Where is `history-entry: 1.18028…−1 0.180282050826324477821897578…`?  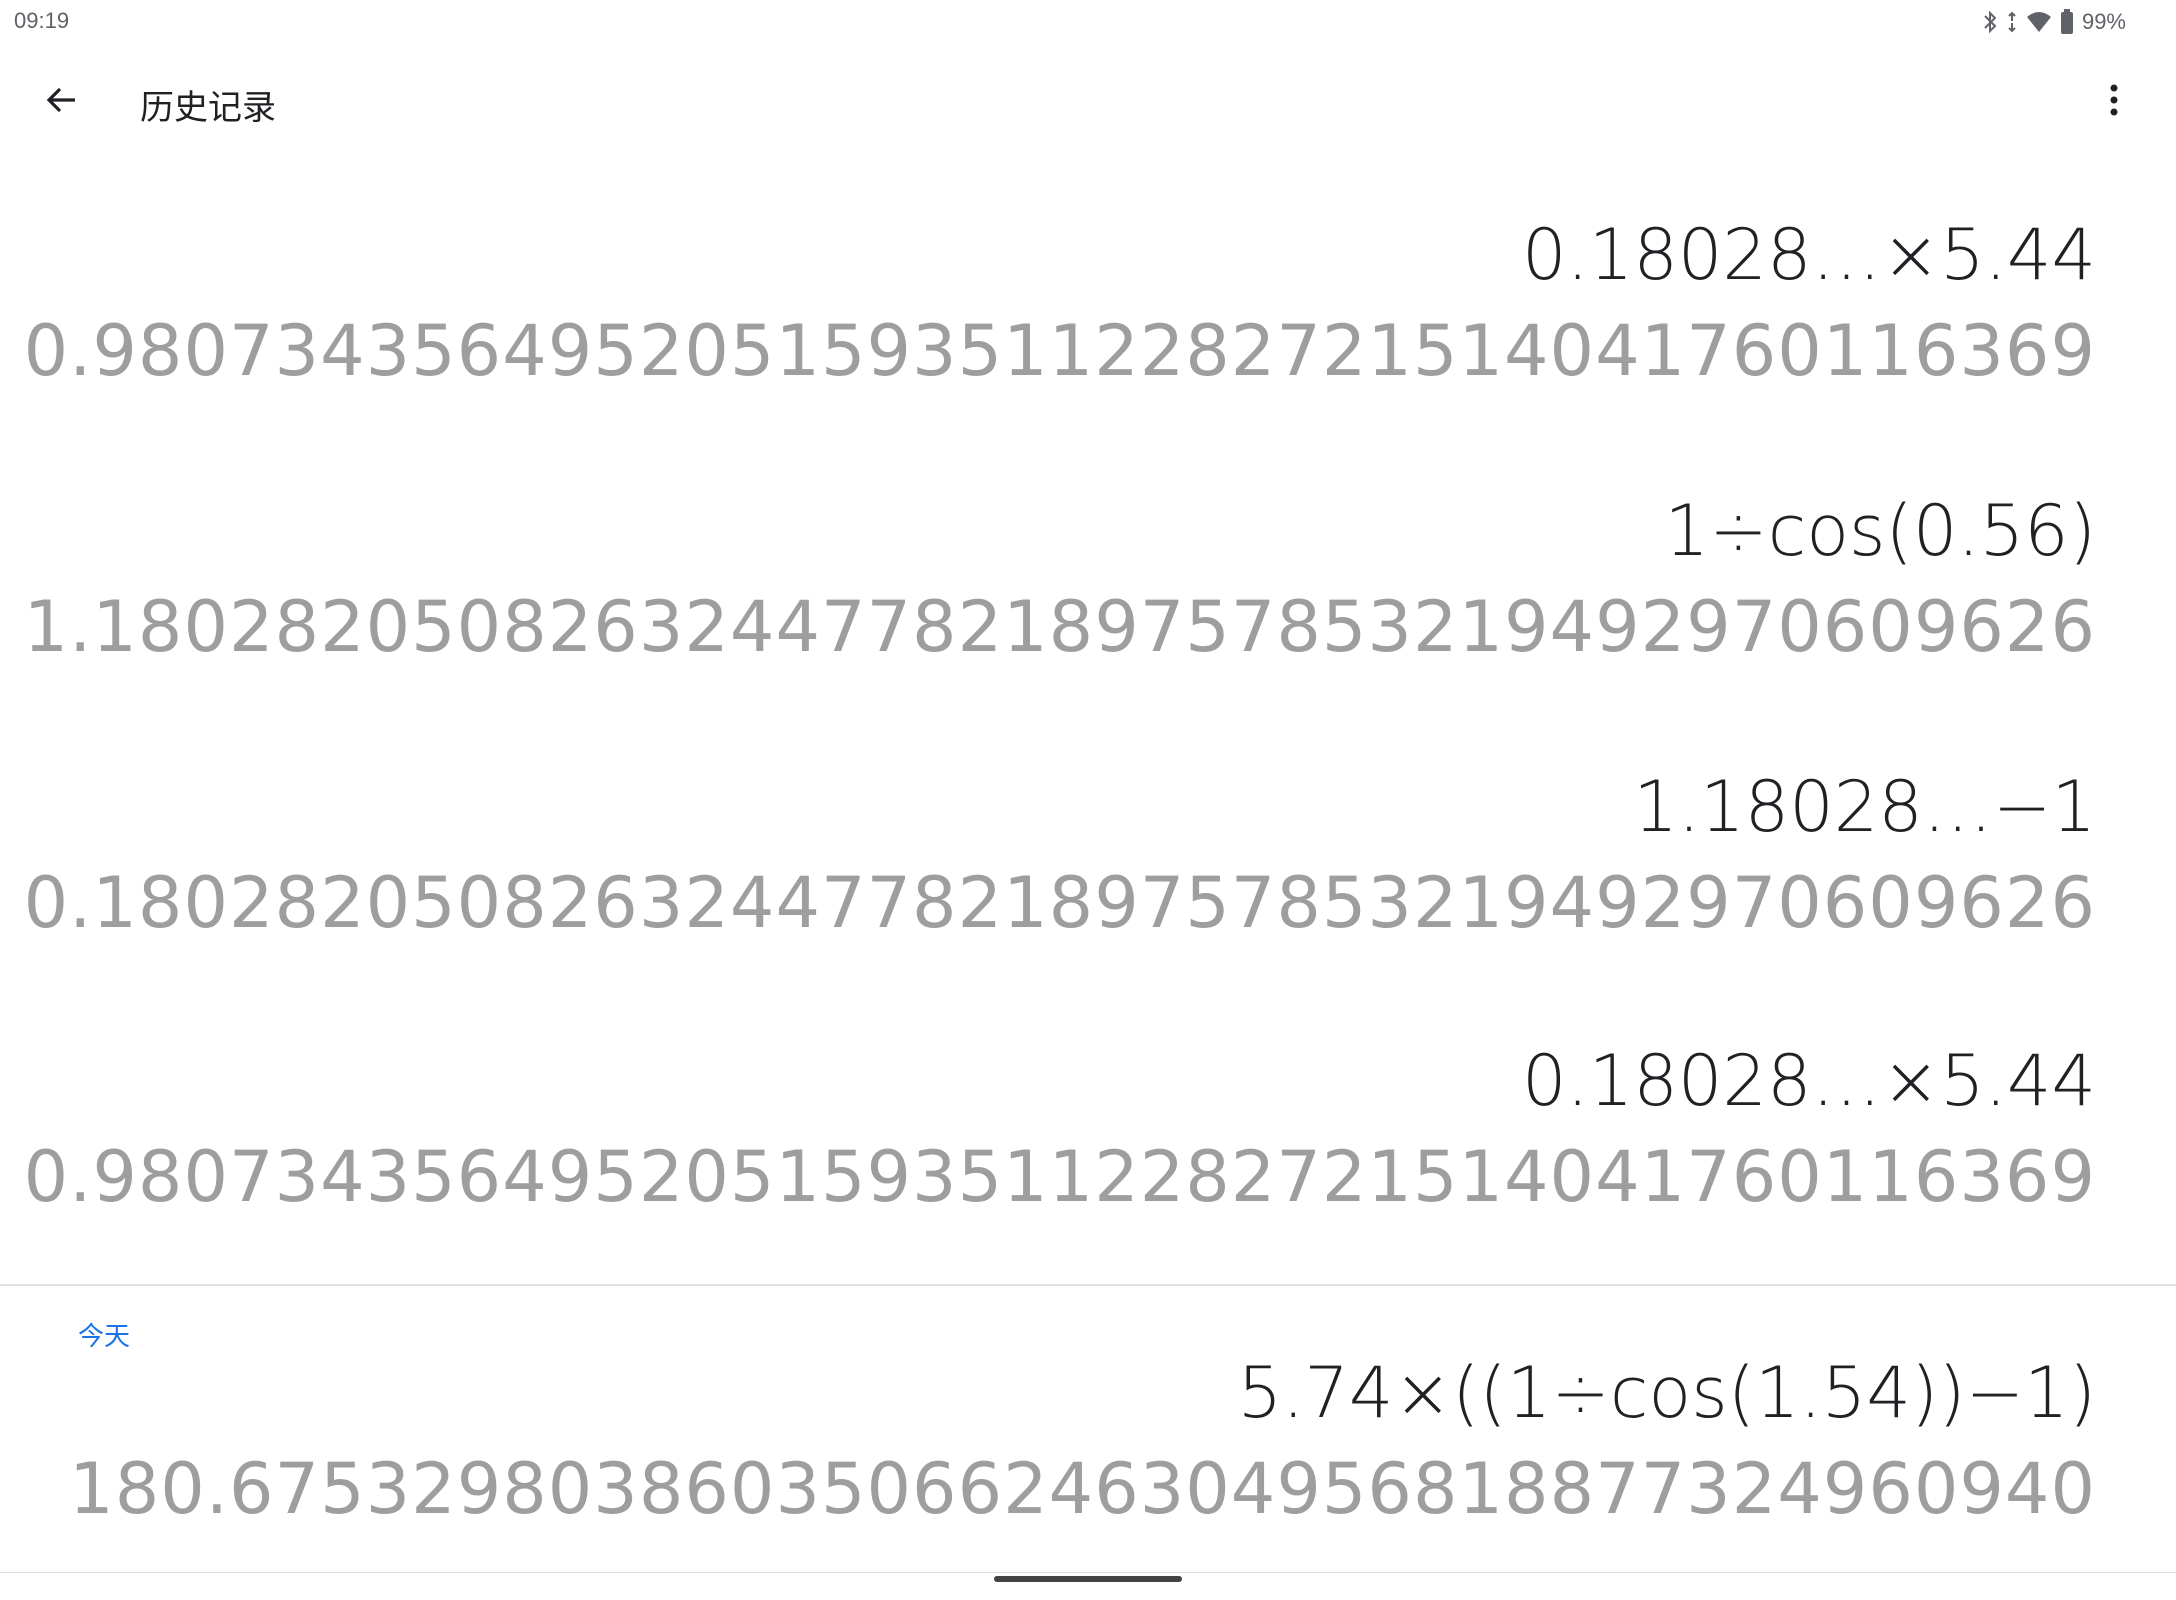 history-entry: 1.18028…−1 0.180282050826324477821897578… is located at coordinates (1060, 861).